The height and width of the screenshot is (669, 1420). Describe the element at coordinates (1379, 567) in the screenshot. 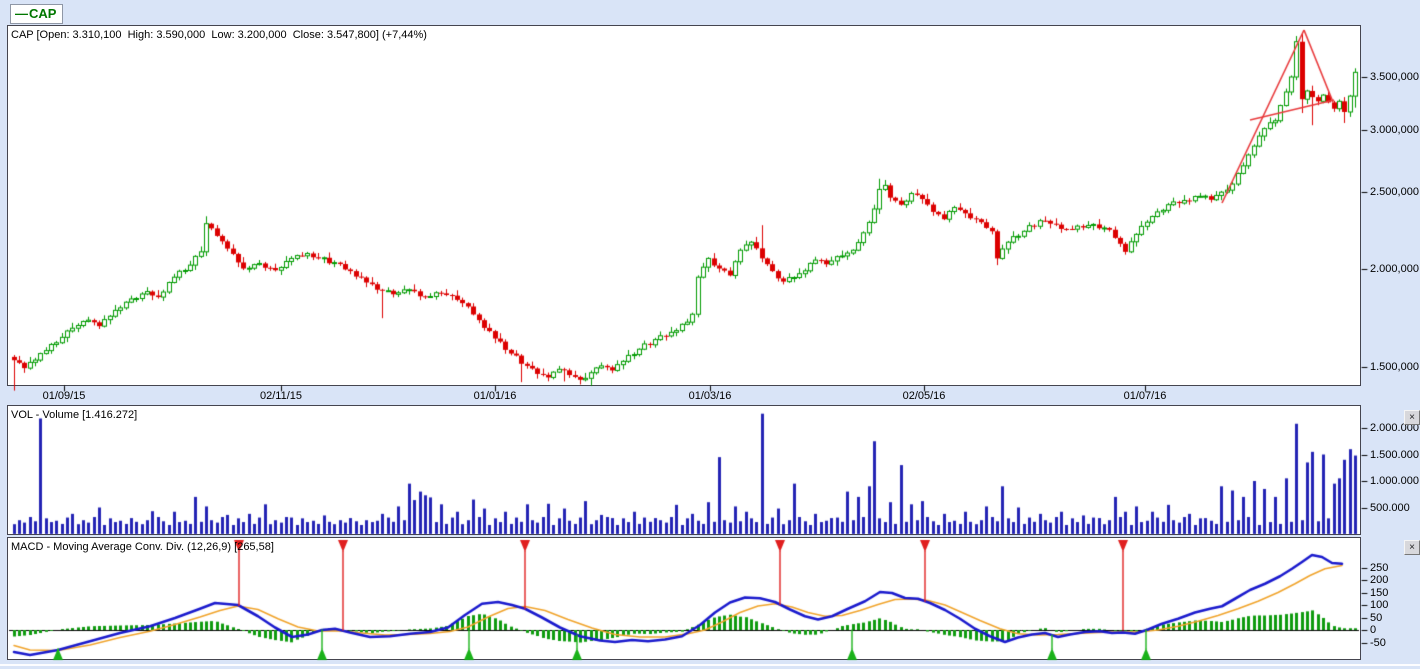

I see `macd-y-tick-label: 250` at that location.